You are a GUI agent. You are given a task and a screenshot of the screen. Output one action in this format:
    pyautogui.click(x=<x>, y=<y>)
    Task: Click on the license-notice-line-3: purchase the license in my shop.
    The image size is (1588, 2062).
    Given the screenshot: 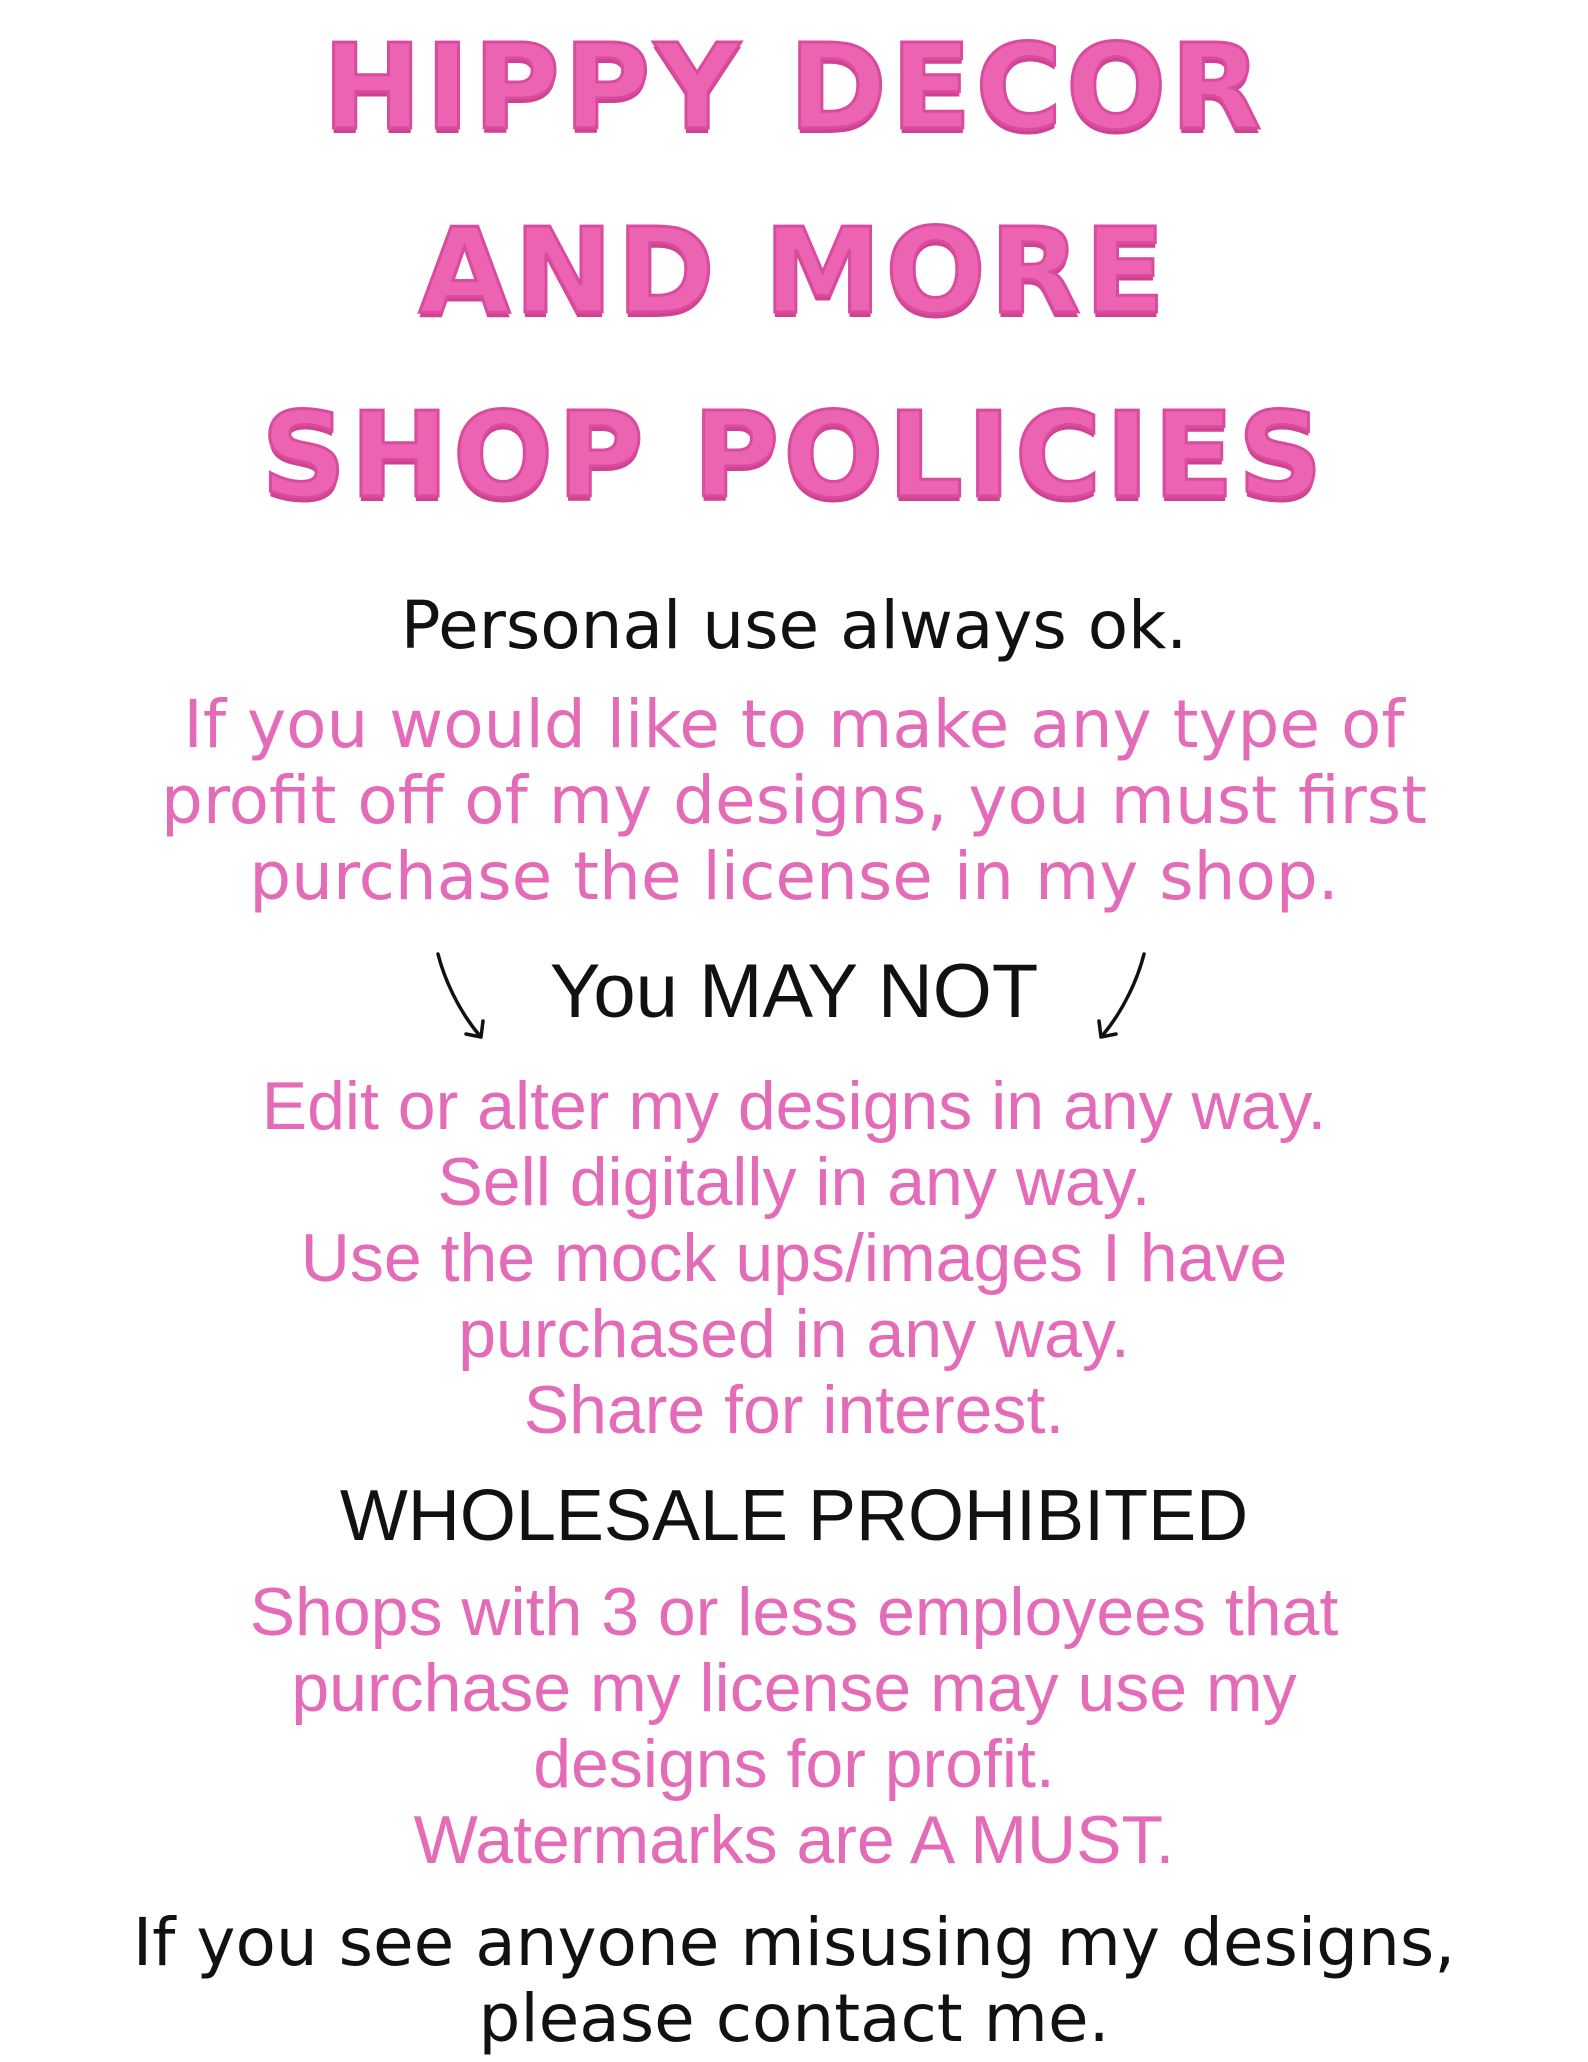 What is the action you would take?
    pyautogui.click(x=794, y=876)
    